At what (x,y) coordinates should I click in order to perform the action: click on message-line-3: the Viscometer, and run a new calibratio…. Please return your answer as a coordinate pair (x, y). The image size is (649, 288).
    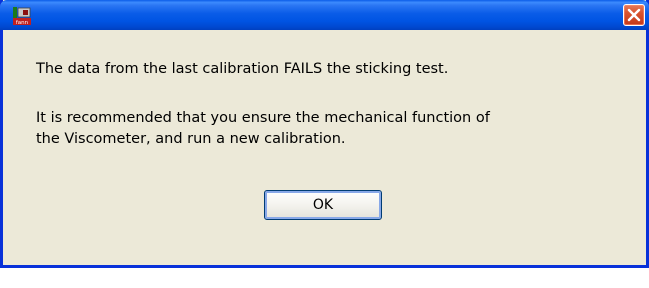
    Looking at the image, I should click on (191, 139).